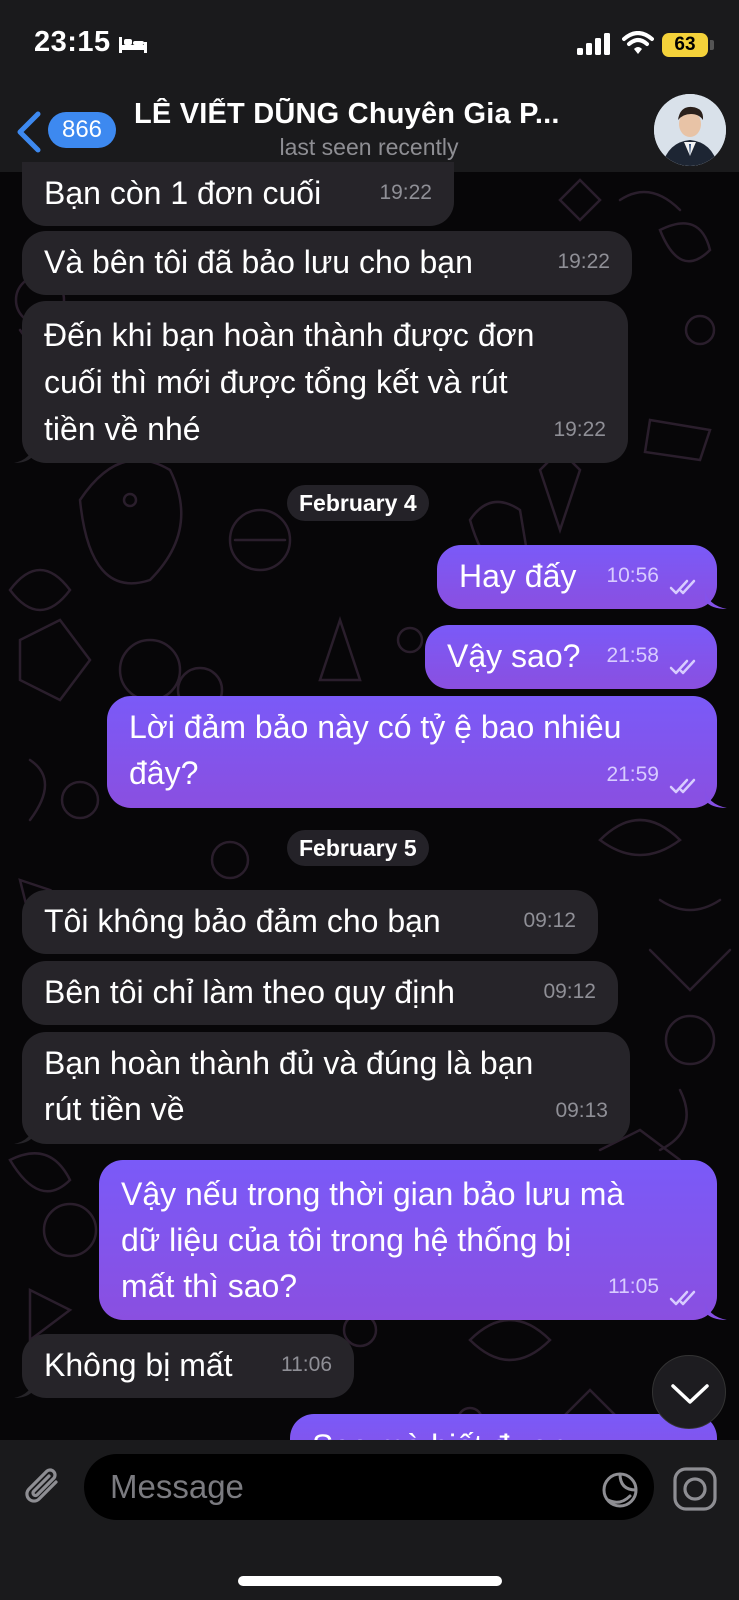 This screenshot has height=1600, width=739. I want to click on last-seen-status: last seen recently, so click(369, 147).